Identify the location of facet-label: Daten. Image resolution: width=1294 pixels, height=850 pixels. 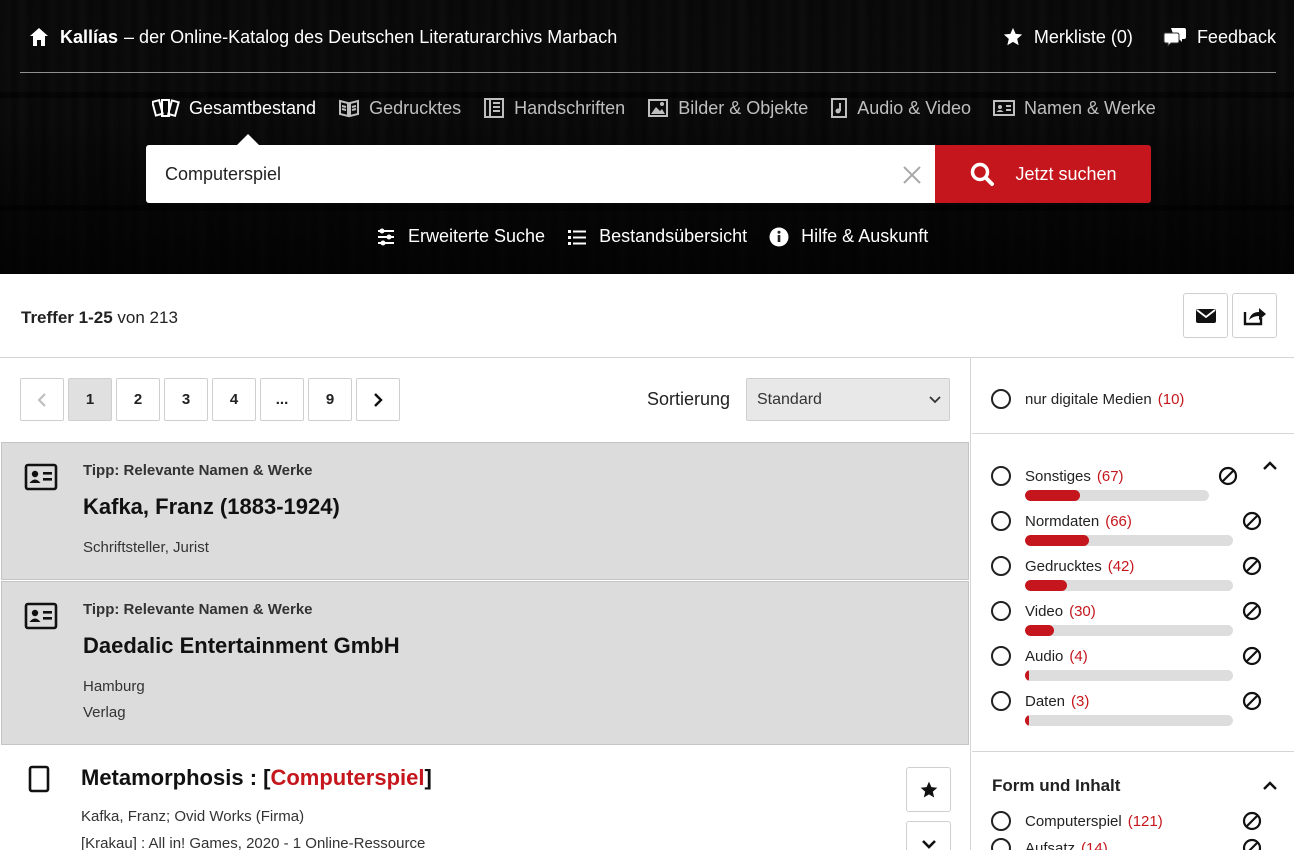
(1045, 701).